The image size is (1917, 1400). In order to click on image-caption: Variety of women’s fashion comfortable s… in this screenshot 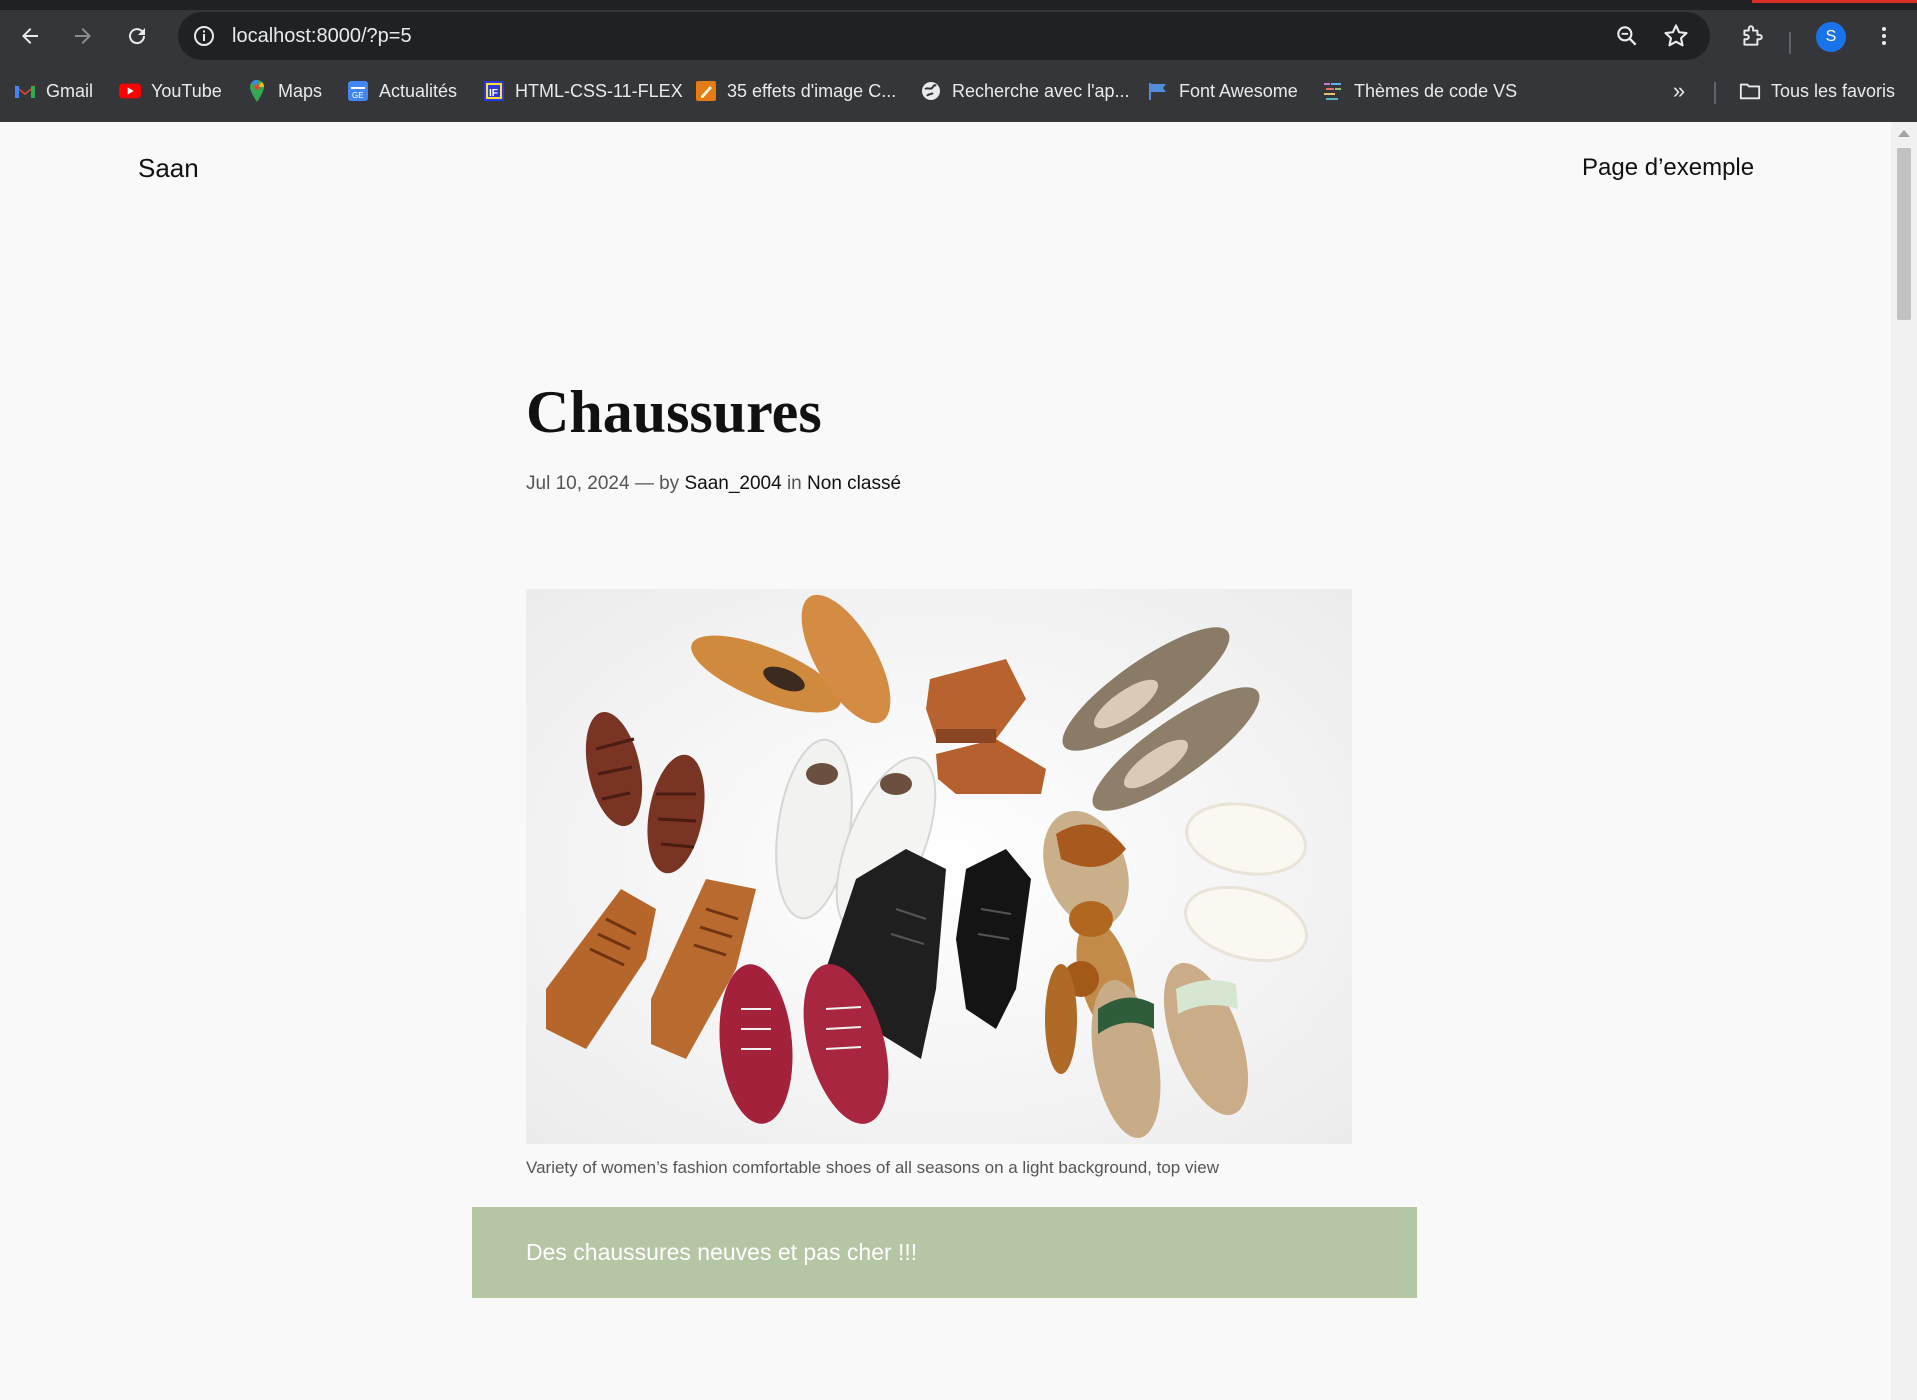, I will do `click(872, 1167)`.